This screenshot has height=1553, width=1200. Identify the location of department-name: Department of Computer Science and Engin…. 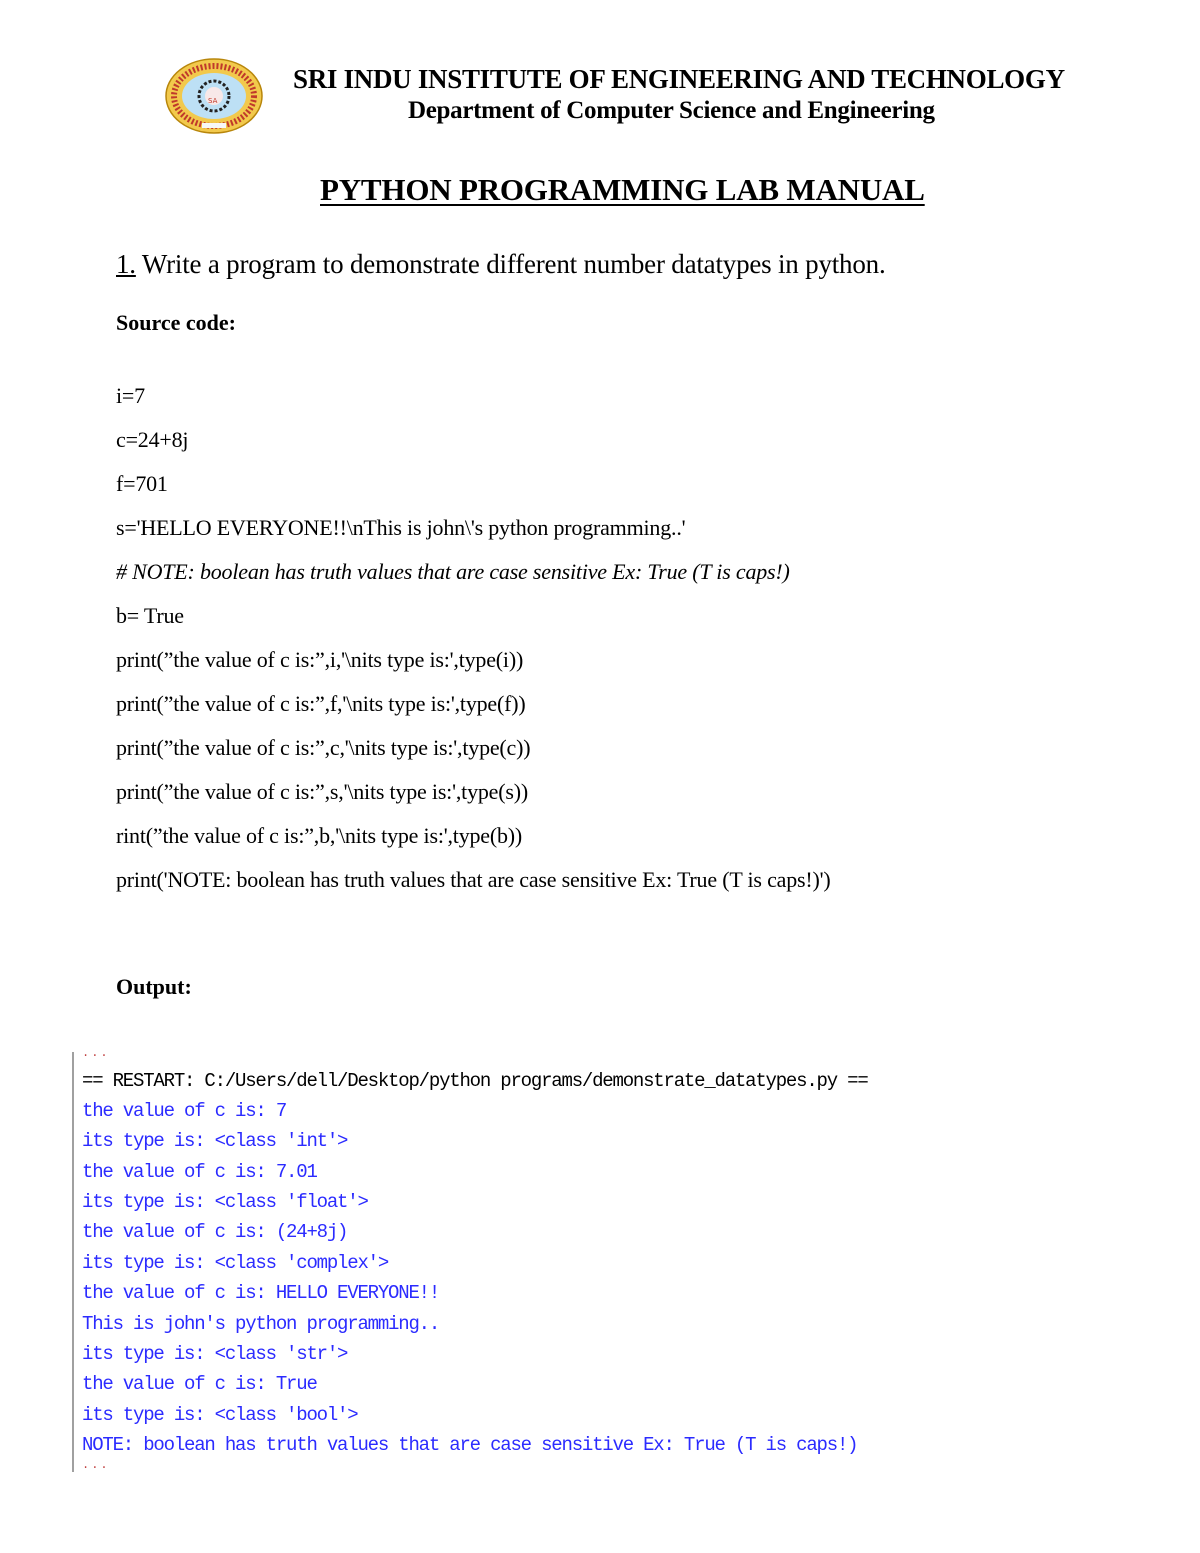
(671, 110).